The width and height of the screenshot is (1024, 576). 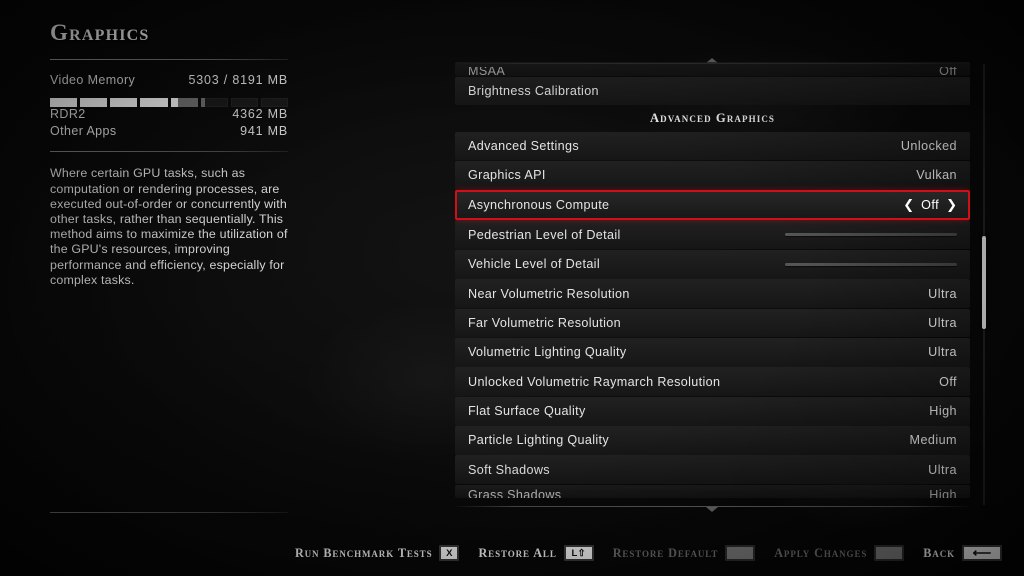 What do you see at coordinates (517, 552) in the screenshot?
I see `footer-button-label: Restore All` at bounding box center [517, 552].